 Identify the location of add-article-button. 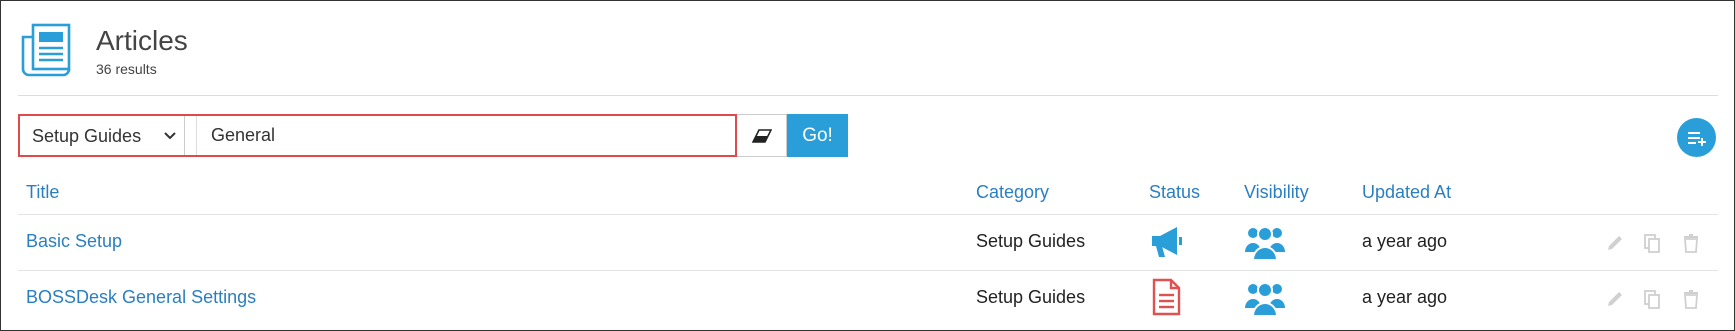
(1696, 137).